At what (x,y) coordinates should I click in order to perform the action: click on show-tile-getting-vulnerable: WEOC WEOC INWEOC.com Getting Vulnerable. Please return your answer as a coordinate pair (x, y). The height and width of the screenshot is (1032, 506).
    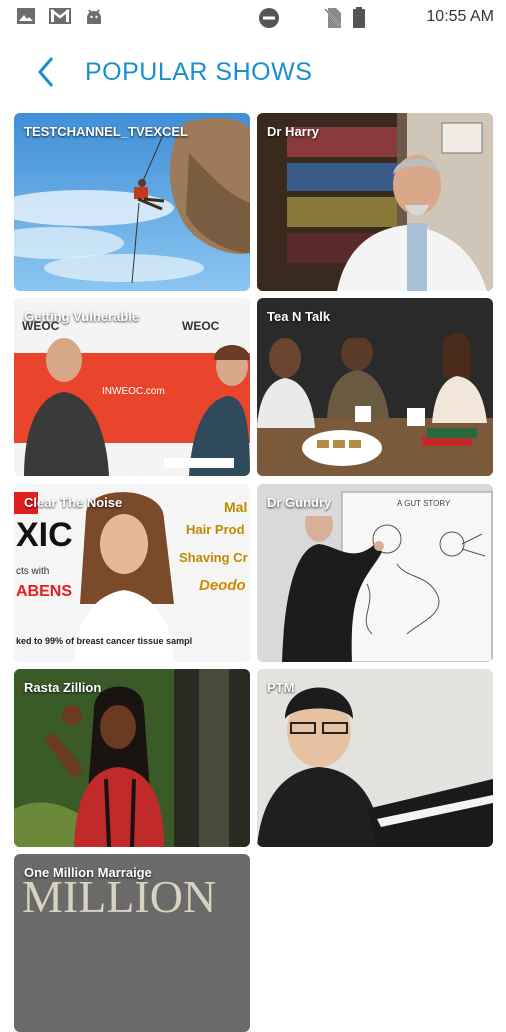
    Looking at the image, I should click on (132, 387).